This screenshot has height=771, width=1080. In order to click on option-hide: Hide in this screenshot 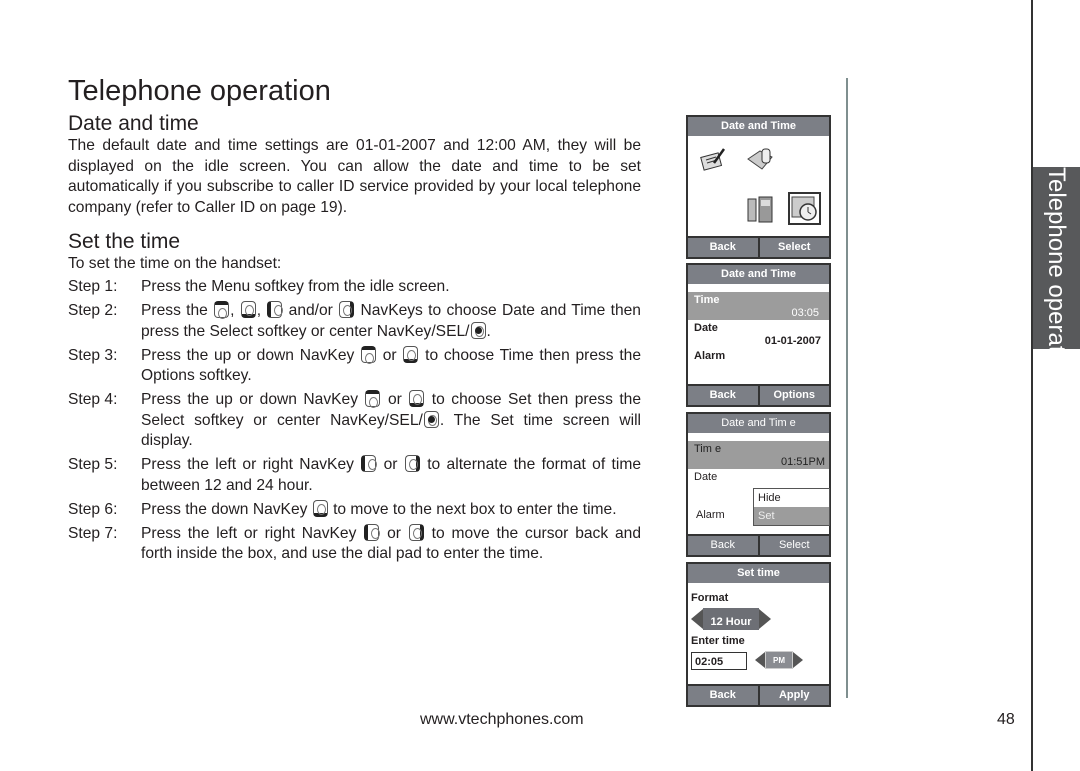, I will do `click(791, 498)`.